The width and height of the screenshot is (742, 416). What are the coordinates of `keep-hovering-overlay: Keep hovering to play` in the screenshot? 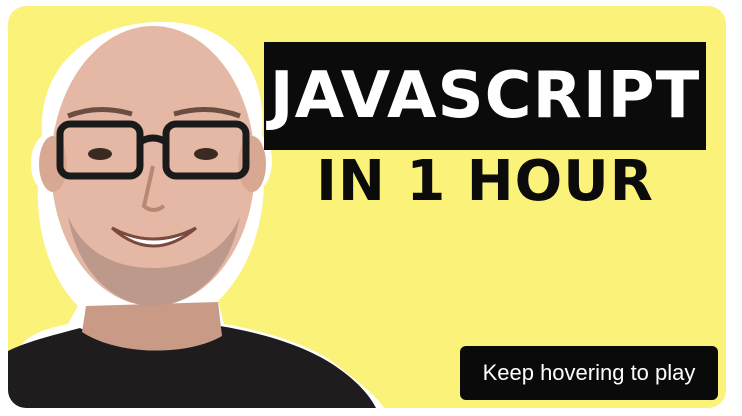 It's located at (589, 373).